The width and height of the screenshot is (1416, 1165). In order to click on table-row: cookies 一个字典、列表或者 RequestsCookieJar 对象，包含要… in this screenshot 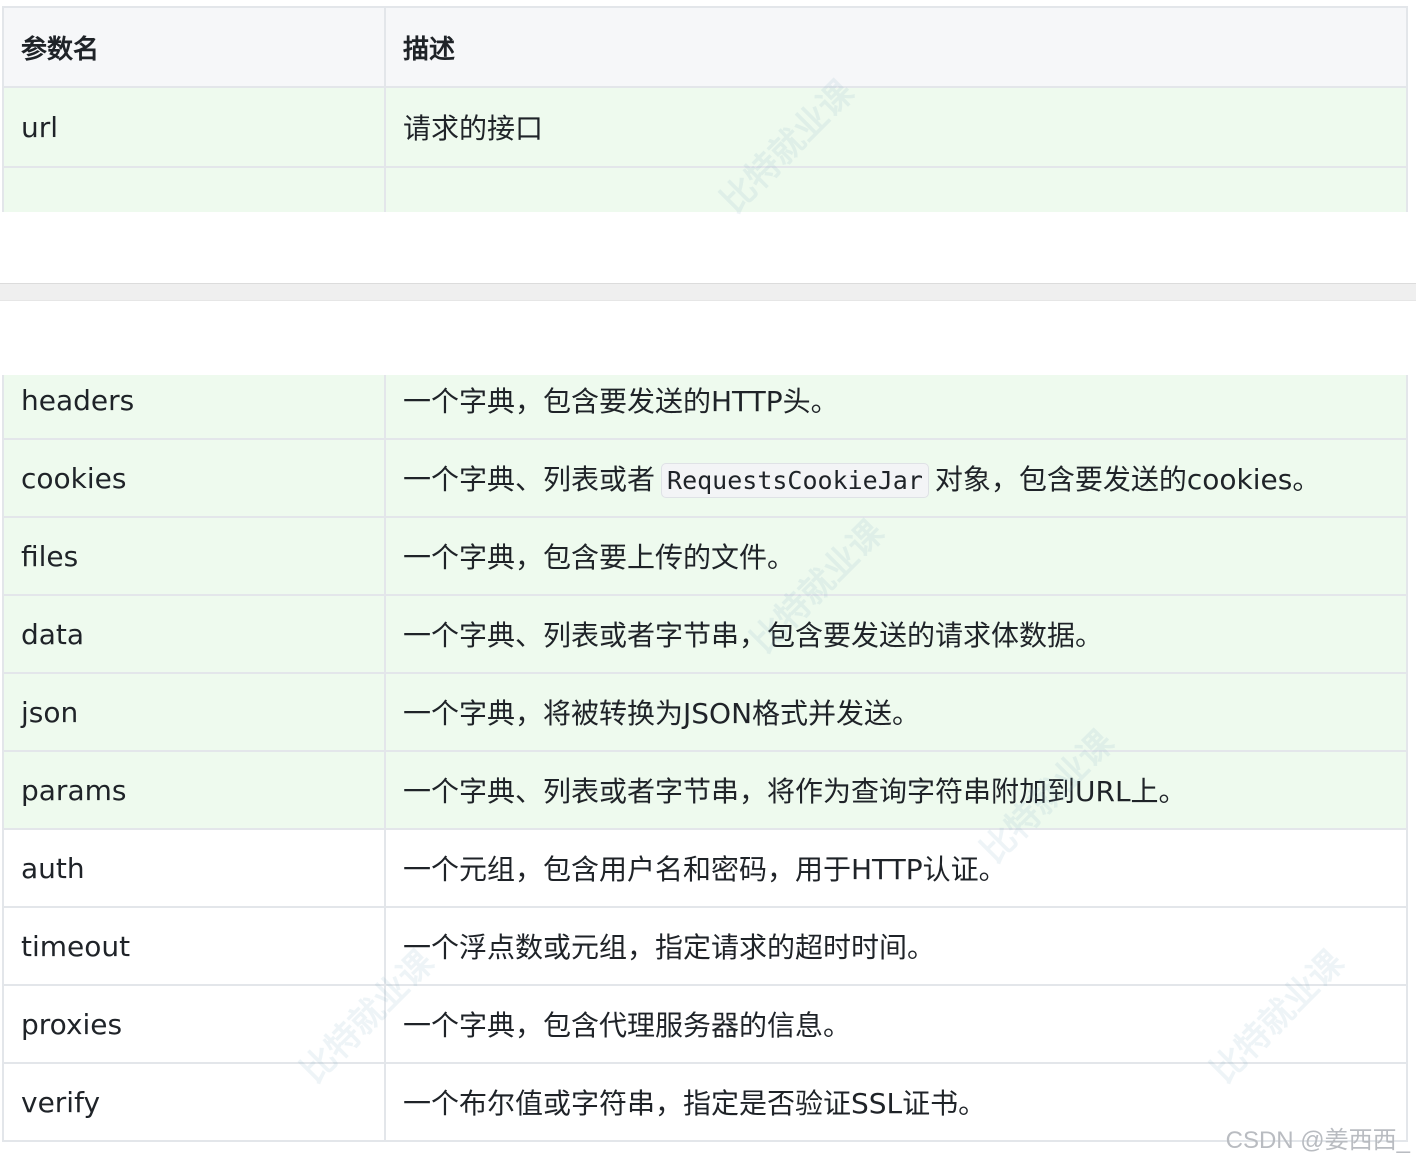, I will do `click(705, 478)`.